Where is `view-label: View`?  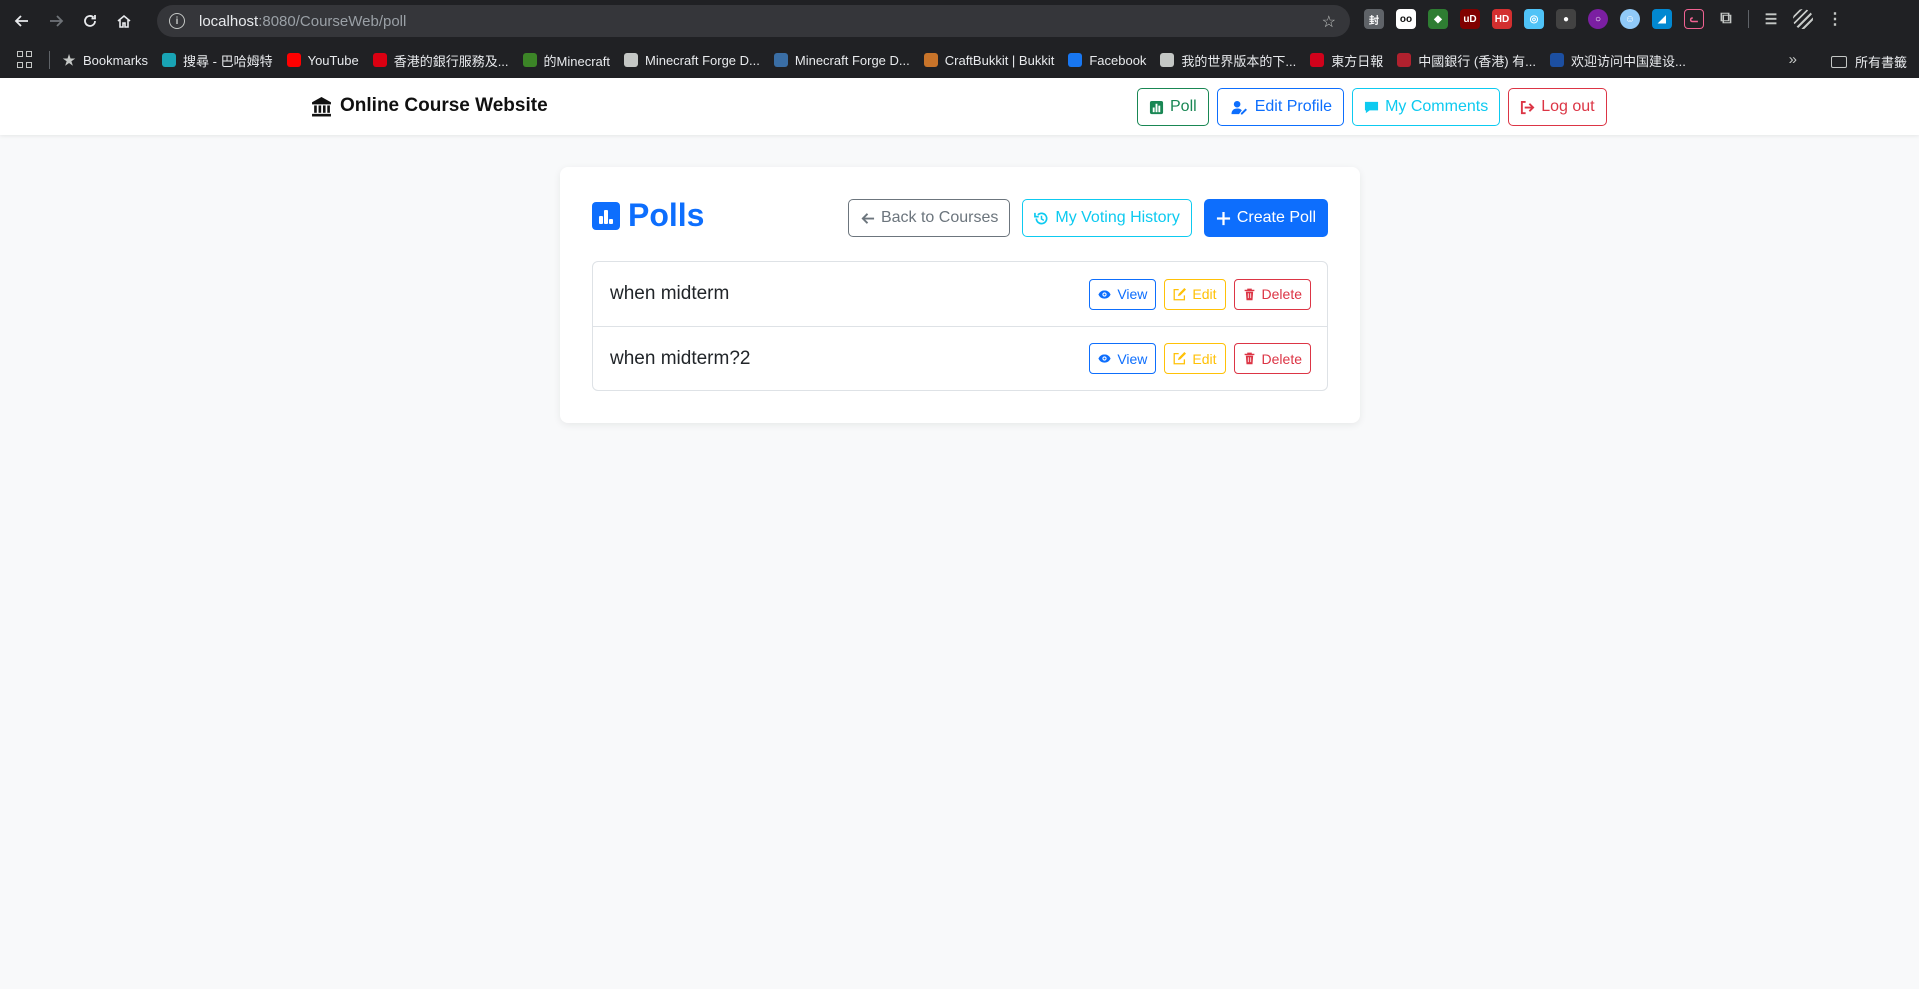 view-label: View is located at coordinates (1132, 358).